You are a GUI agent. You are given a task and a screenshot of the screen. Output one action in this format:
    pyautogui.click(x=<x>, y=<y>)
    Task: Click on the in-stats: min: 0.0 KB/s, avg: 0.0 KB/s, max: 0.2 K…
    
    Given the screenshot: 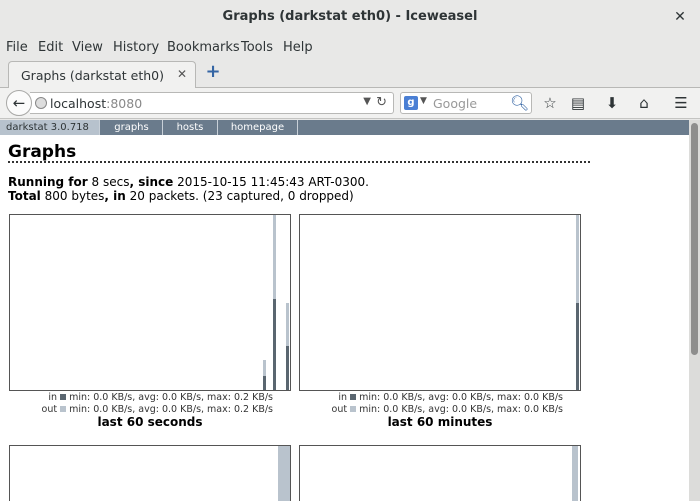 What is the action you would take?
    pyautogui.click(x=171, y=397)
    